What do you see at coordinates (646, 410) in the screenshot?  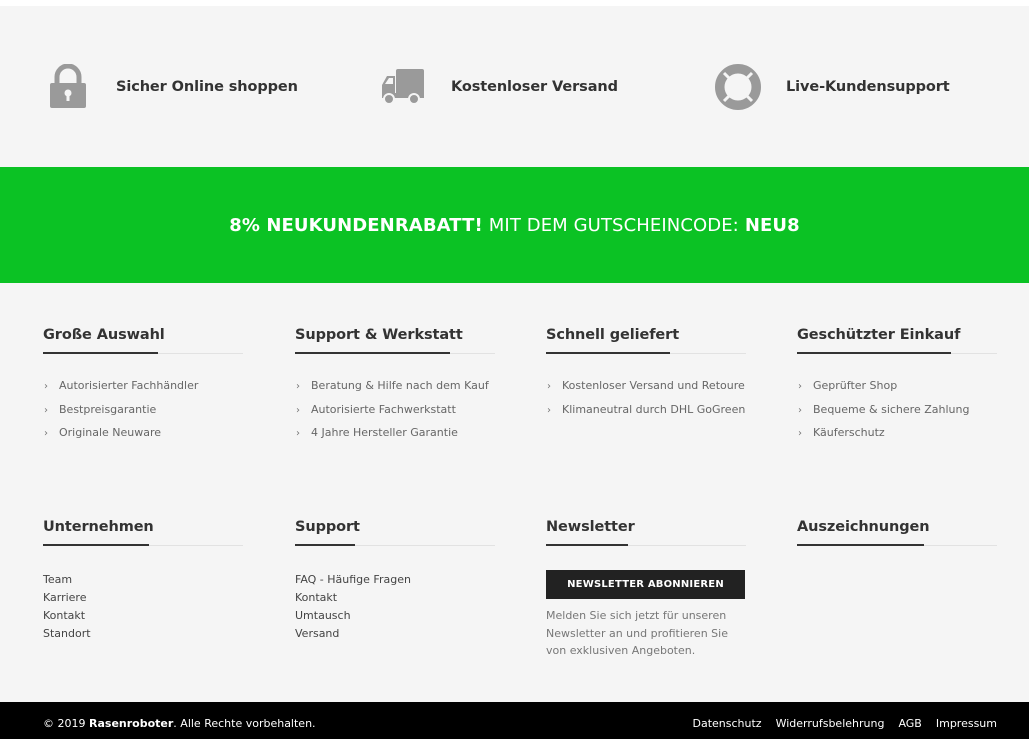 I see `list-item: › Klimaneutral durch DHL GoGreen` at bounding box center [646, 410].